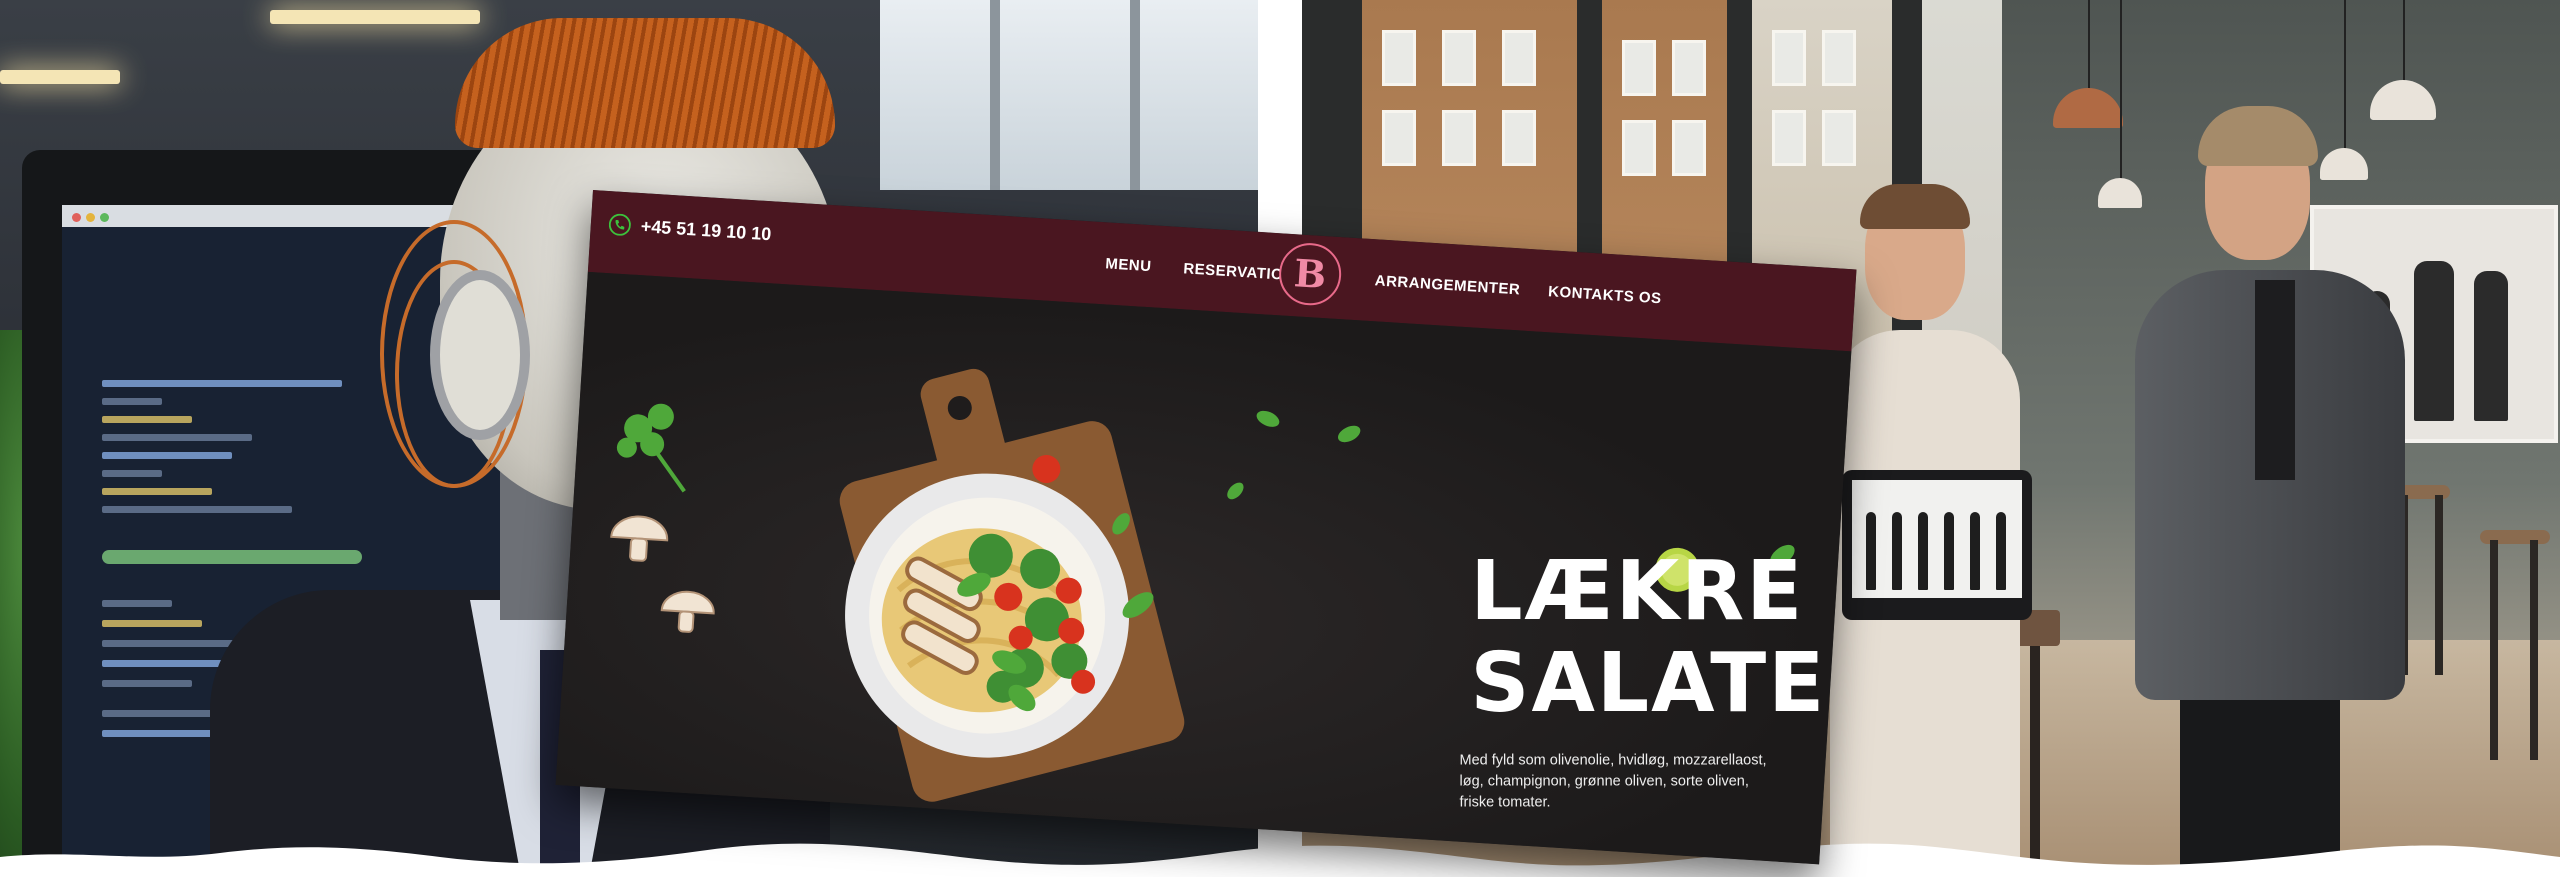 This screenshot has height=877, width=2560. What do you see at coordinates (1069, 95) in the screenshot?
I see `office-window` at bounding box center [1069, 95].